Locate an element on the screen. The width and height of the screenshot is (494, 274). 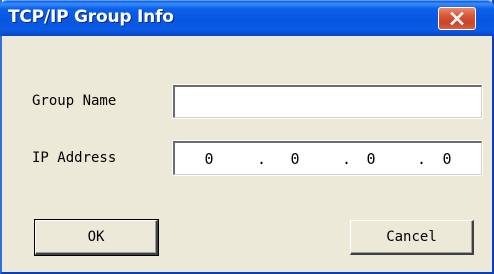
ip-octet-4: 0 is located at coordinates (447, 159).